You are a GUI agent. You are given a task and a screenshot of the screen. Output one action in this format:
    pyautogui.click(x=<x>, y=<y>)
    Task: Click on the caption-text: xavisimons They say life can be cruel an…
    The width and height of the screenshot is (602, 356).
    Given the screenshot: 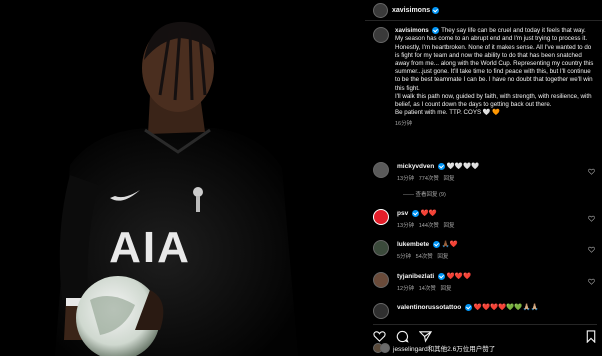 What is the action you would take?
    pyautogui.click(x=494, y=78)
    